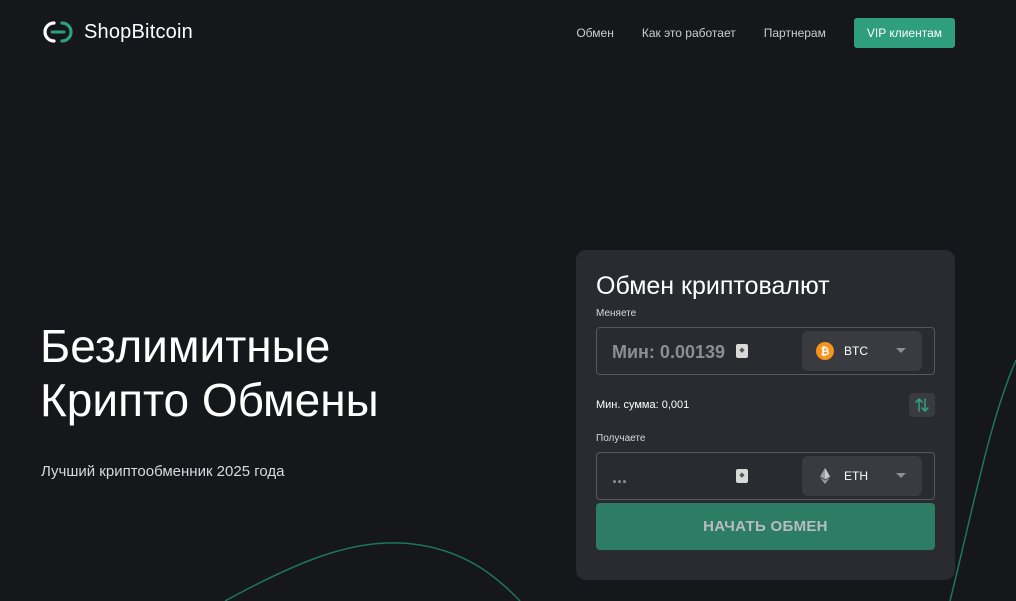 This screenshot has height=601, width=1016. Describe the element at coordinates (616, 313) in the screenshot. I see `send-label: Меняете` at that location.